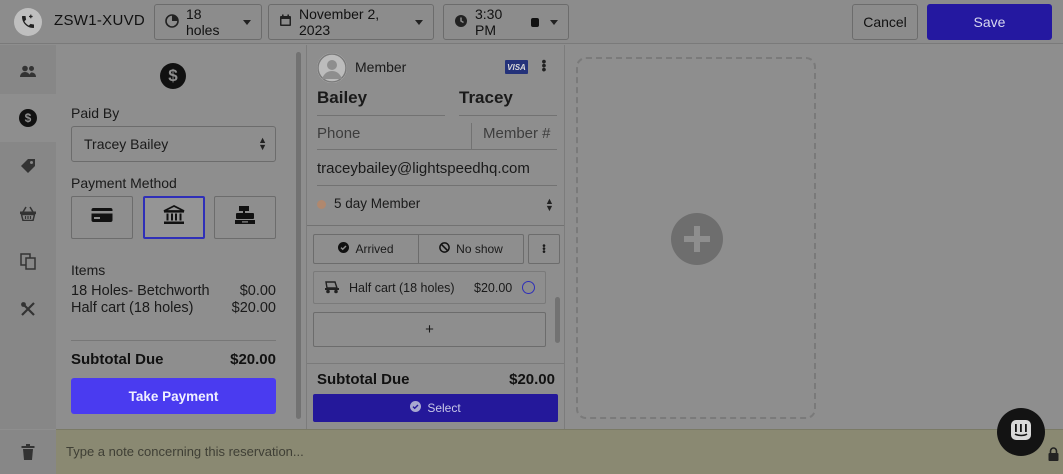 The height and width of the screenshot is (474, 1063). I want to click on membership-value: 5 day Member, so click(377, 203).